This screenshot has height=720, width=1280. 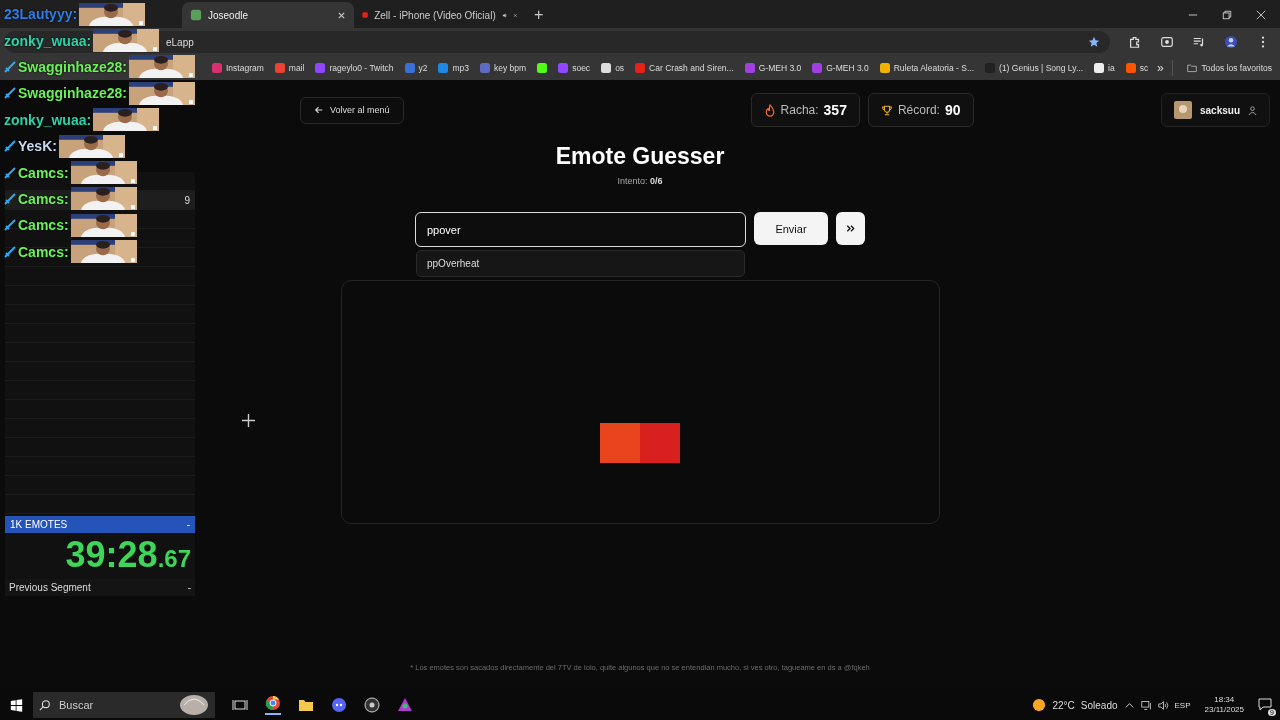 What do you see at coordinates (1199, 42) in the screenshot?
I see `media-icon` at bounding box center [1199, 42].